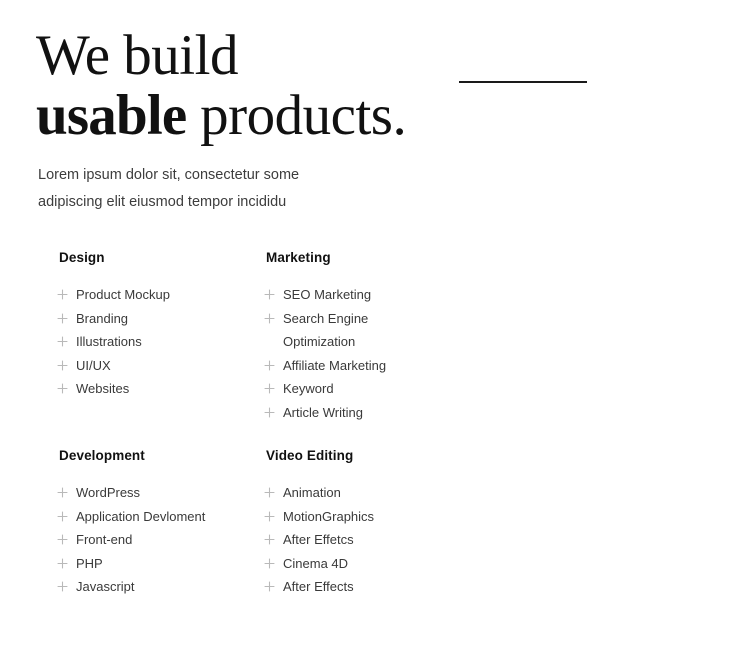 This screenshot has height=669, width=750. Describe the element at coordinates (111, 115) in the screenshot. I see `headline-emphasis: usable` at that location.